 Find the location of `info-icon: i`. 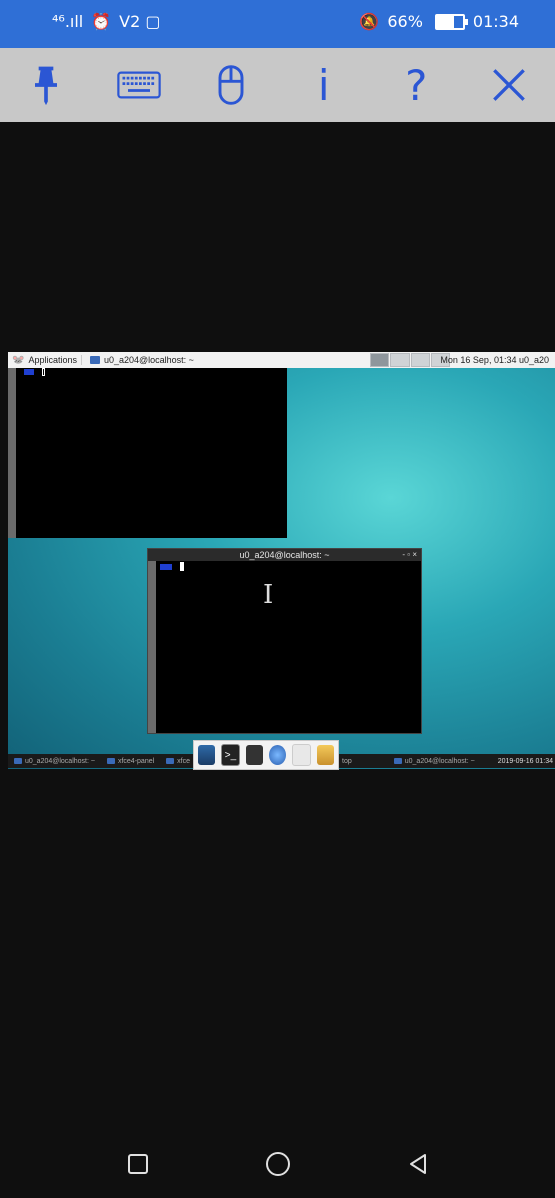

info-icon: i is located at coordinates (323, 85).